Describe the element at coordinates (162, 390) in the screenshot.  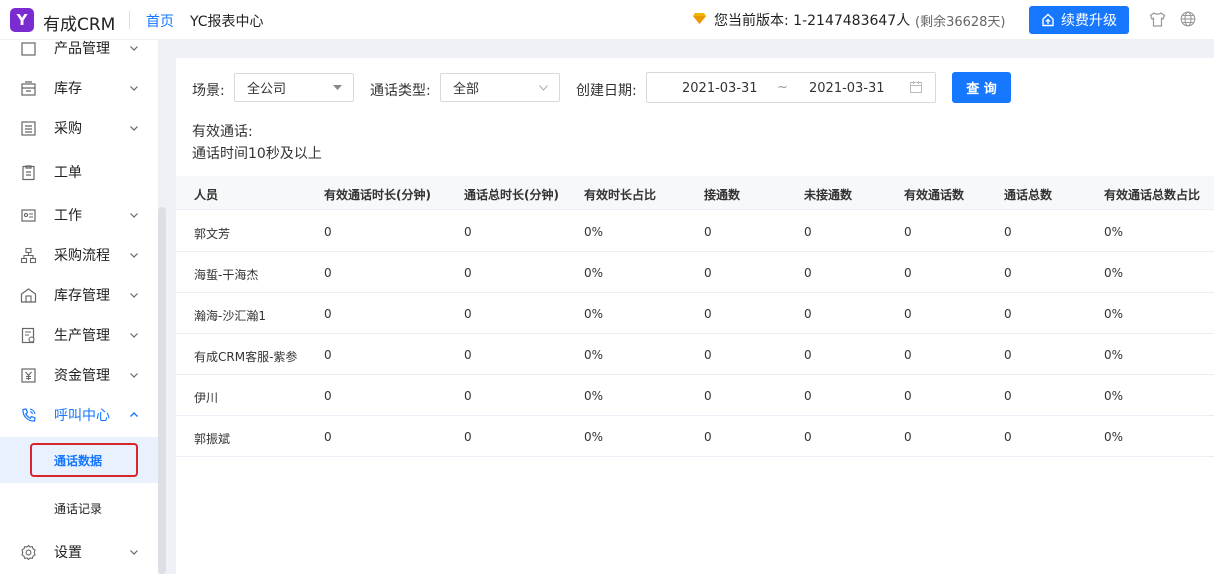
I see `sidebar-scrollbar-thumb` at that location.